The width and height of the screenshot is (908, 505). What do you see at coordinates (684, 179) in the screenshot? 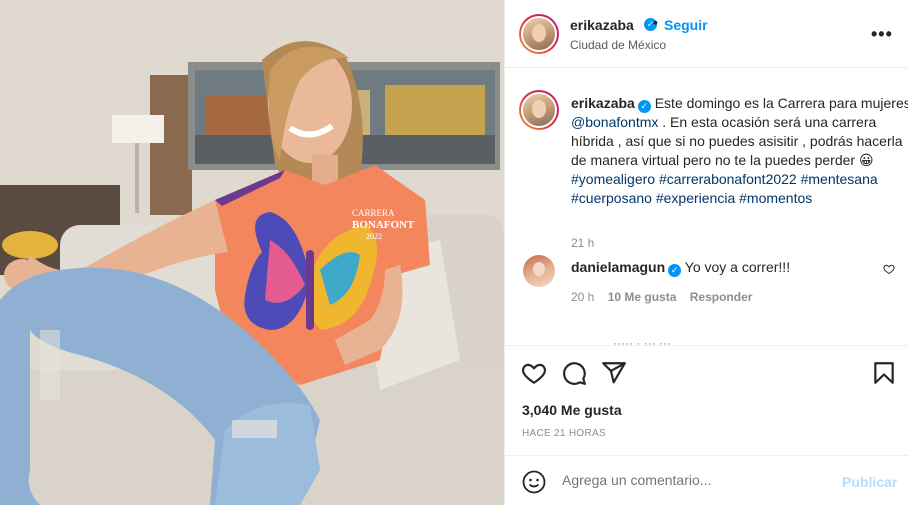
I see `caption-hashtags-1: #yomealigero #carrerabonafont2022` at bounding box center [684, 179].